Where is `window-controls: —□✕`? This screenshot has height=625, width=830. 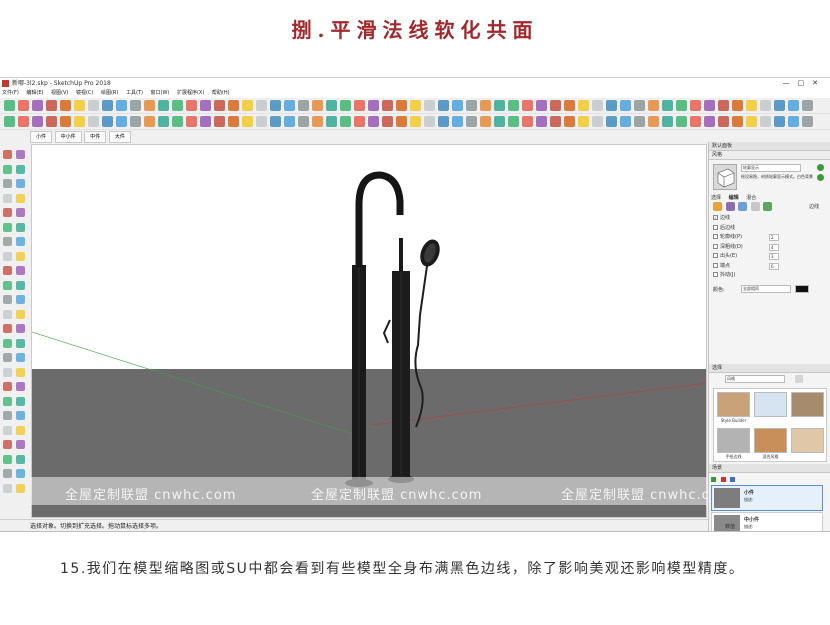 window-controls: —□✕ is located at coordinates (804, 83).